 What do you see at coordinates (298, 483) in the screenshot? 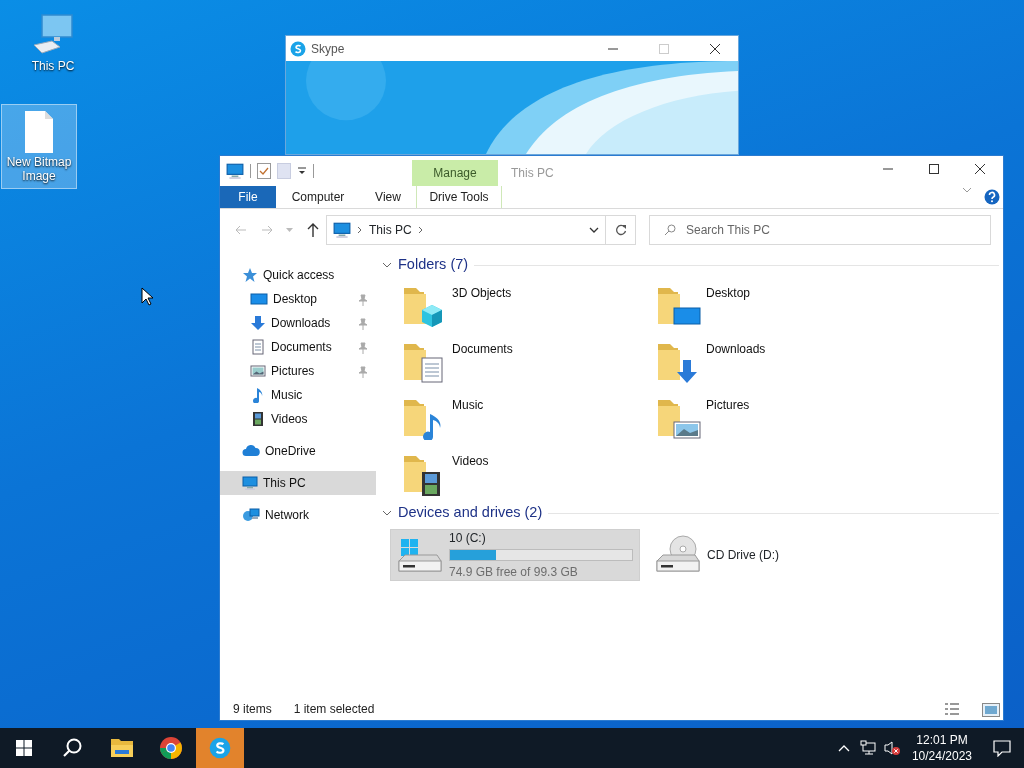
I see `nav-item: This PC` at bounding box center [298, 483].